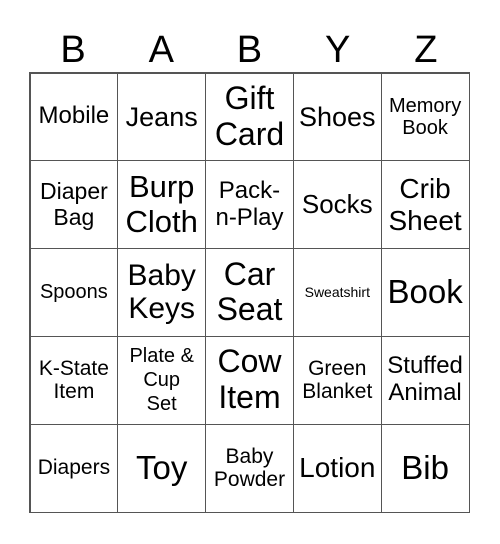 This screenshot has width=500, height=544. What do you see at coordinates (337, 380) in the screenshot?
I see `bingo-cell: Green Blanket` at bounding box center [337, 380].